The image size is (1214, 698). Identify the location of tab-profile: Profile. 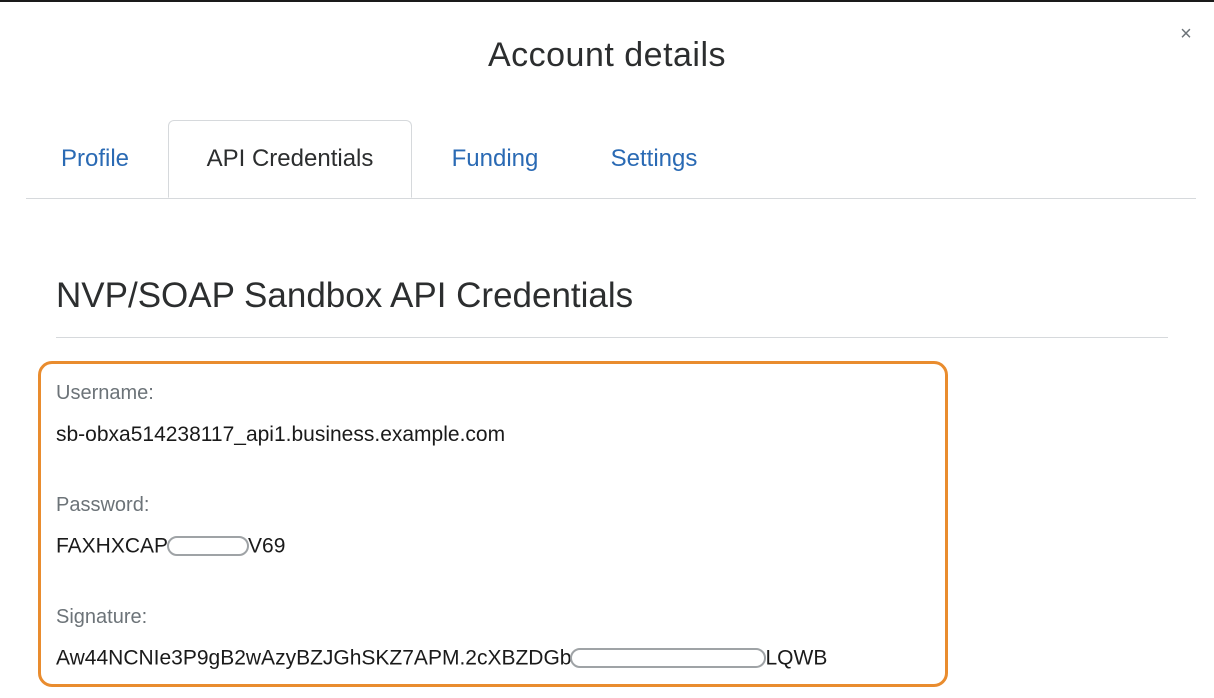
(95, 159).